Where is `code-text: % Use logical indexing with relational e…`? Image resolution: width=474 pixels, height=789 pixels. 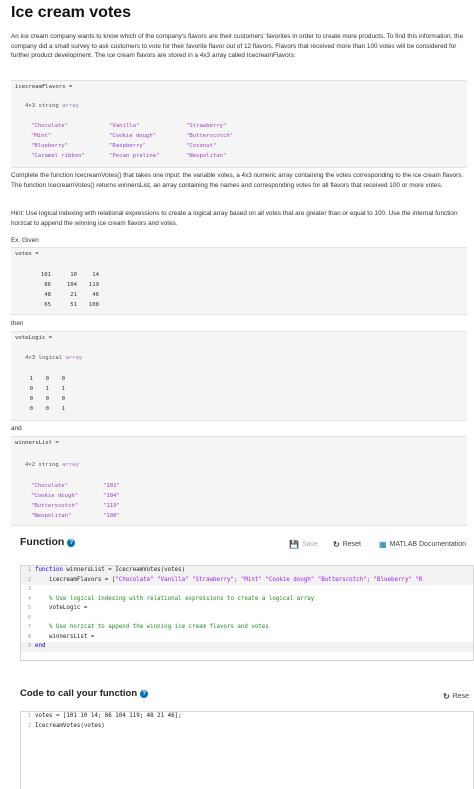 code-text: % Use logical indexing with relational e… is located at coordinates (175, 598).